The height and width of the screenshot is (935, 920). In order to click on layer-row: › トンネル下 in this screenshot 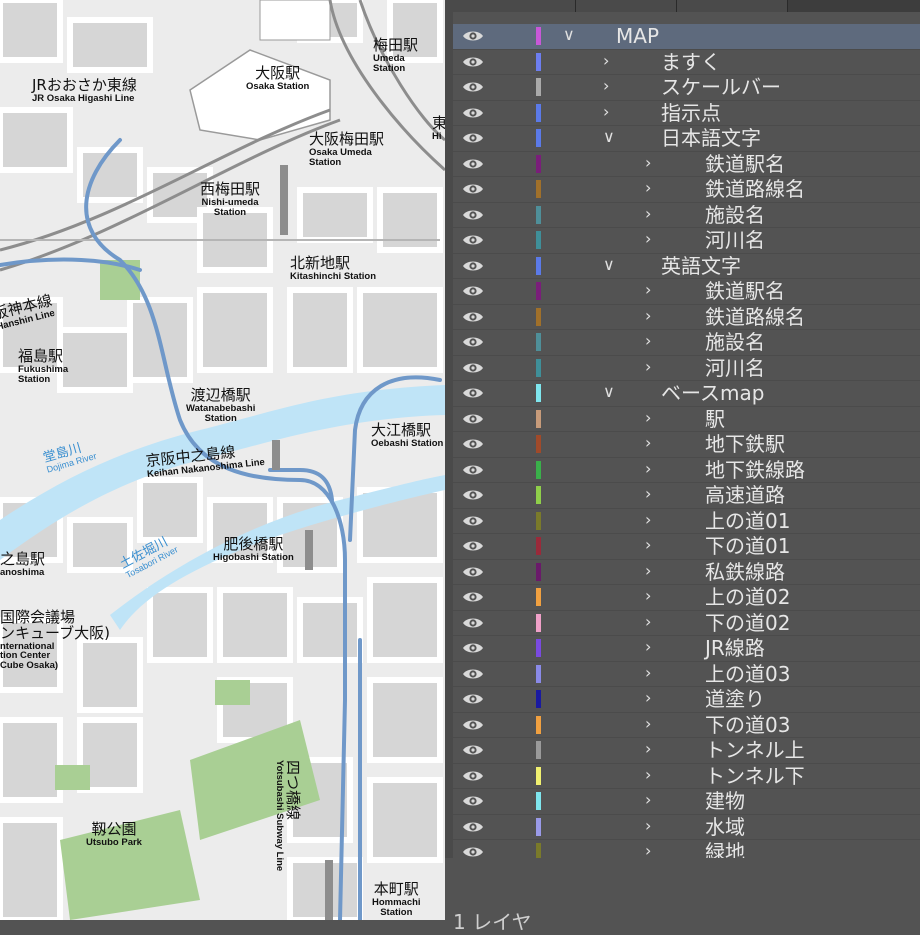, I will do `click(686, 776)`.